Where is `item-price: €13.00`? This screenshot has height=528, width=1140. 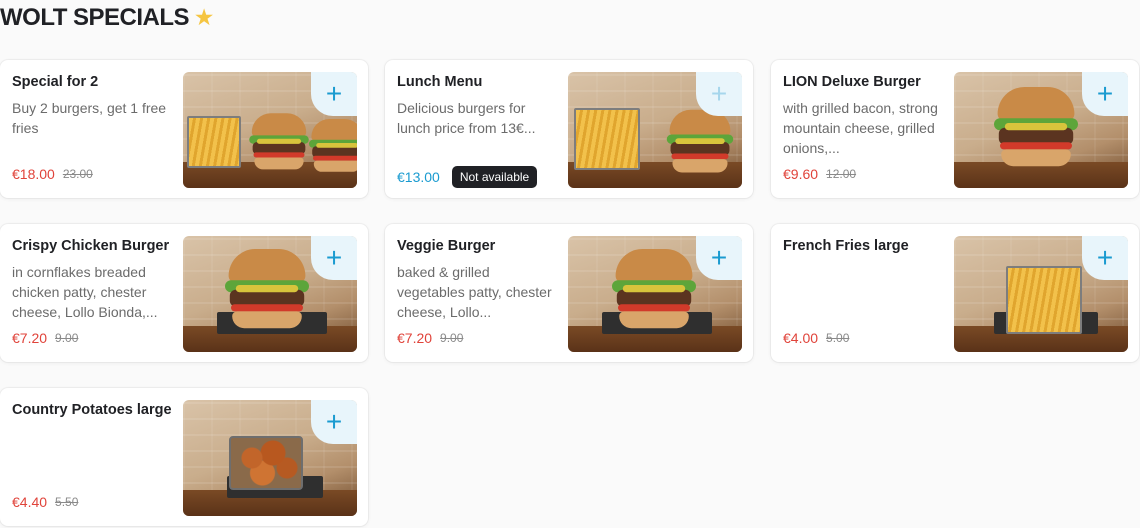
item-price: €13.00 is located at coordinates (418, 177).